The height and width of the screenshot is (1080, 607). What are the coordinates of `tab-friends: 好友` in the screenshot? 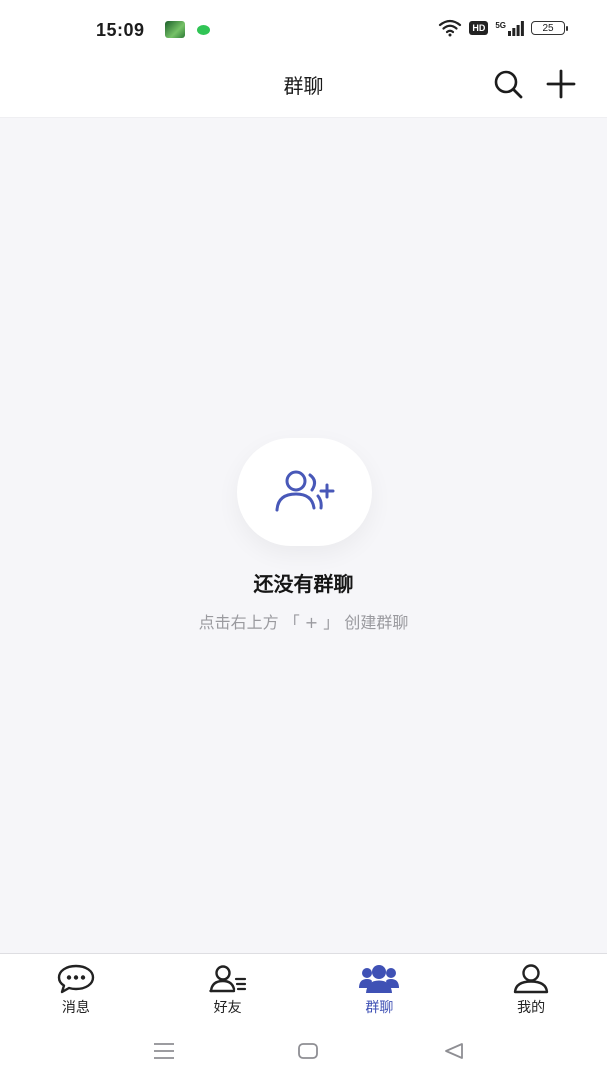 It's located at (228, 989).